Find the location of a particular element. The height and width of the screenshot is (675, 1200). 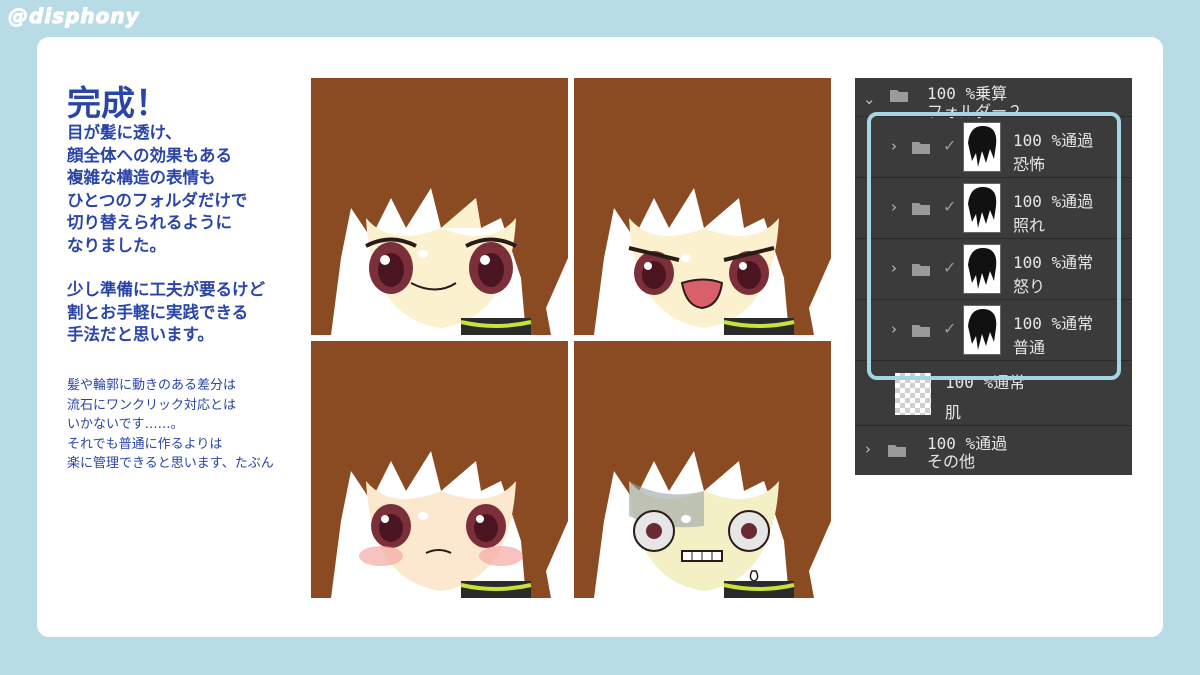

layer-folder-other: › 100 %通過 その他 is located at coordinates (993, 450).